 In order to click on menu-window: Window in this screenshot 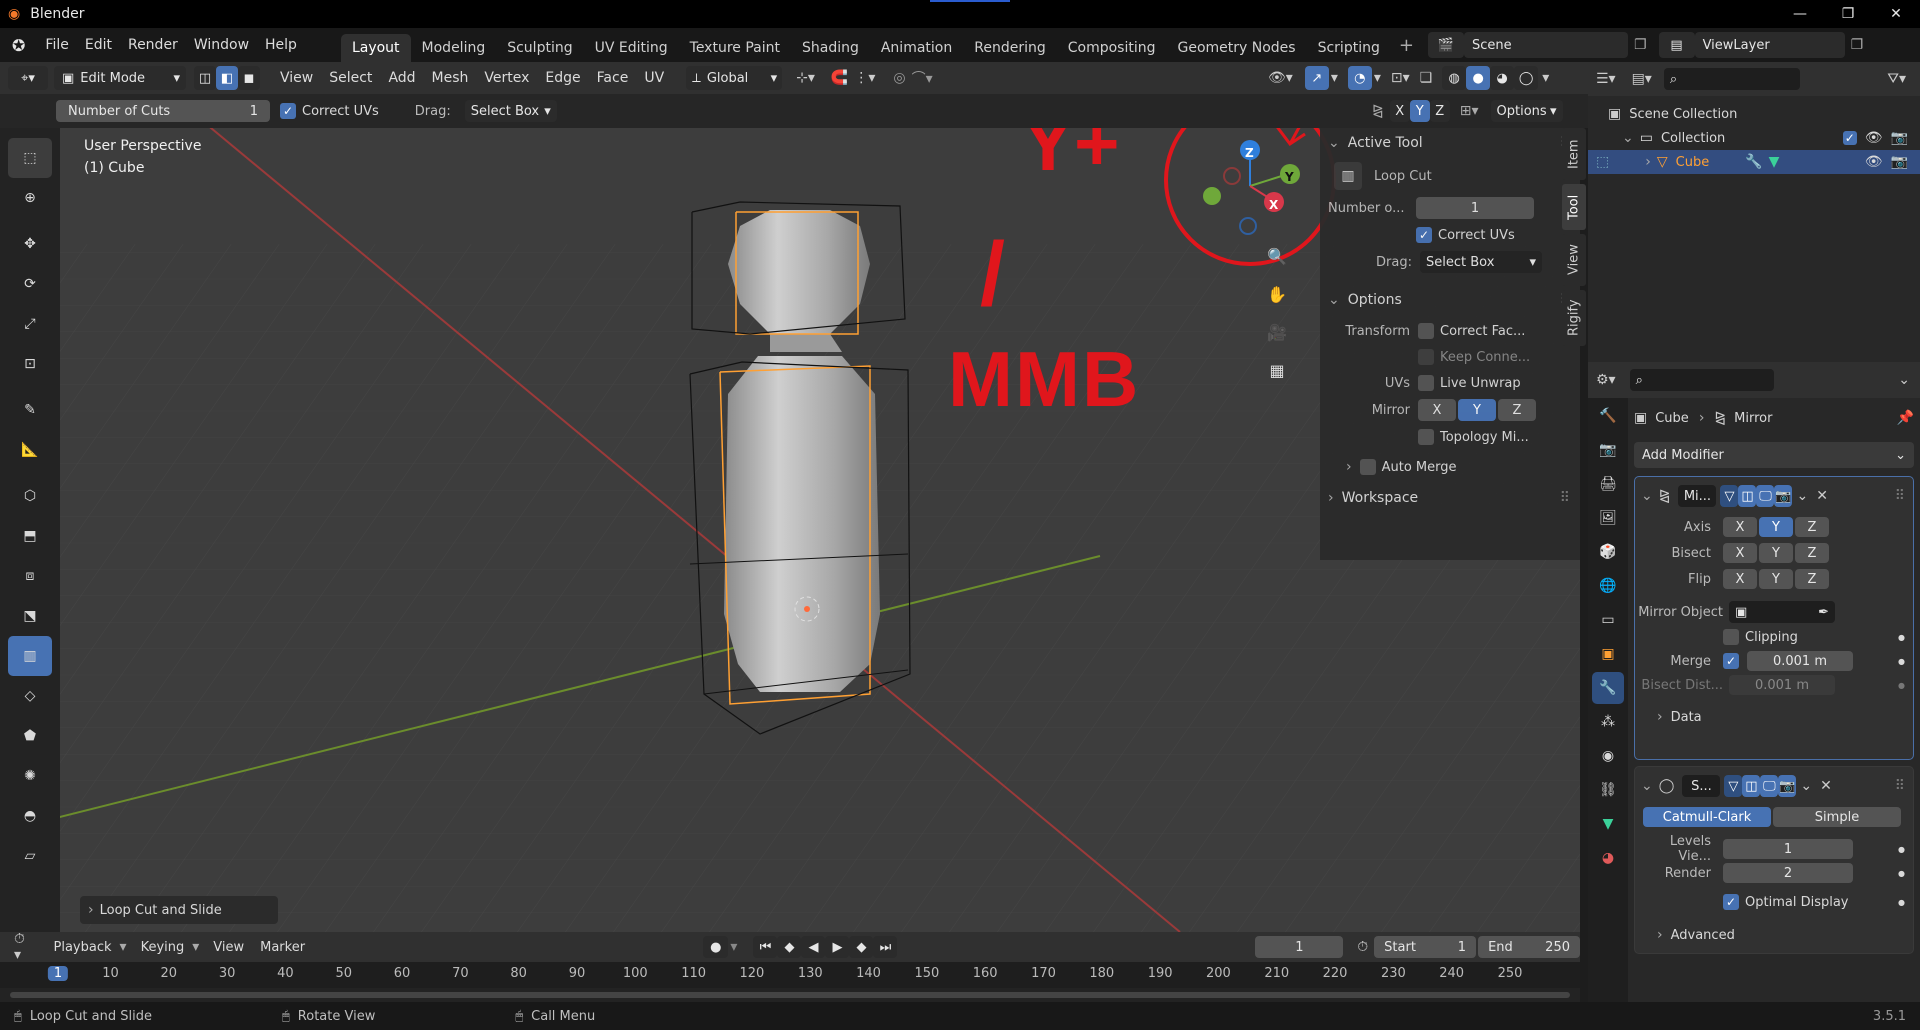, I will do `click(221, 45)`.